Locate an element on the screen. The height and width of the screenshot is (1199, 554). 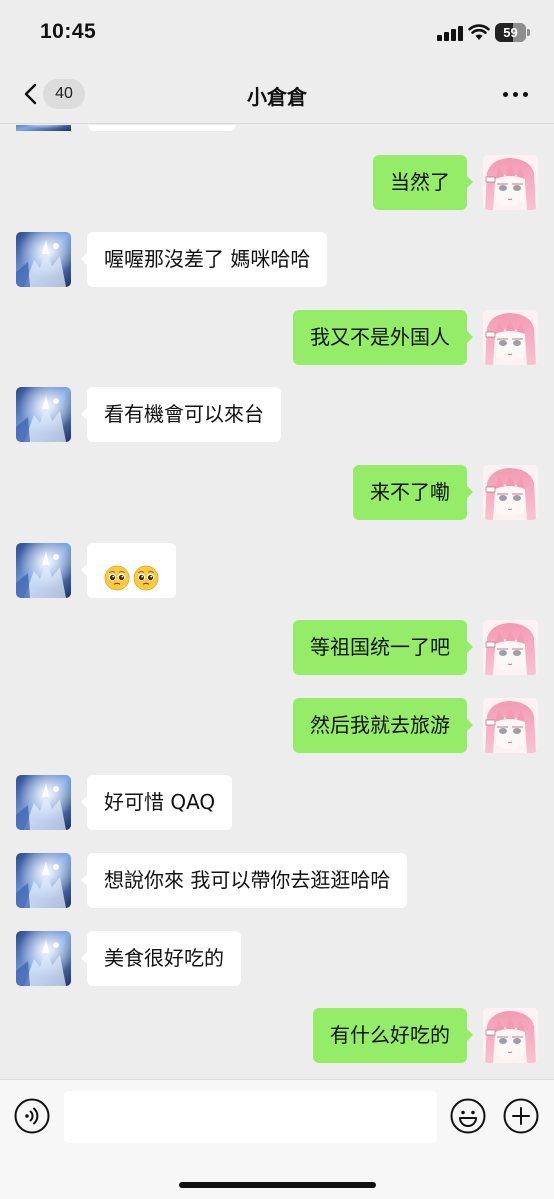
message-text: 喔喔那沒差了 媽咪哈哈 is located at coordinates (207, 259).